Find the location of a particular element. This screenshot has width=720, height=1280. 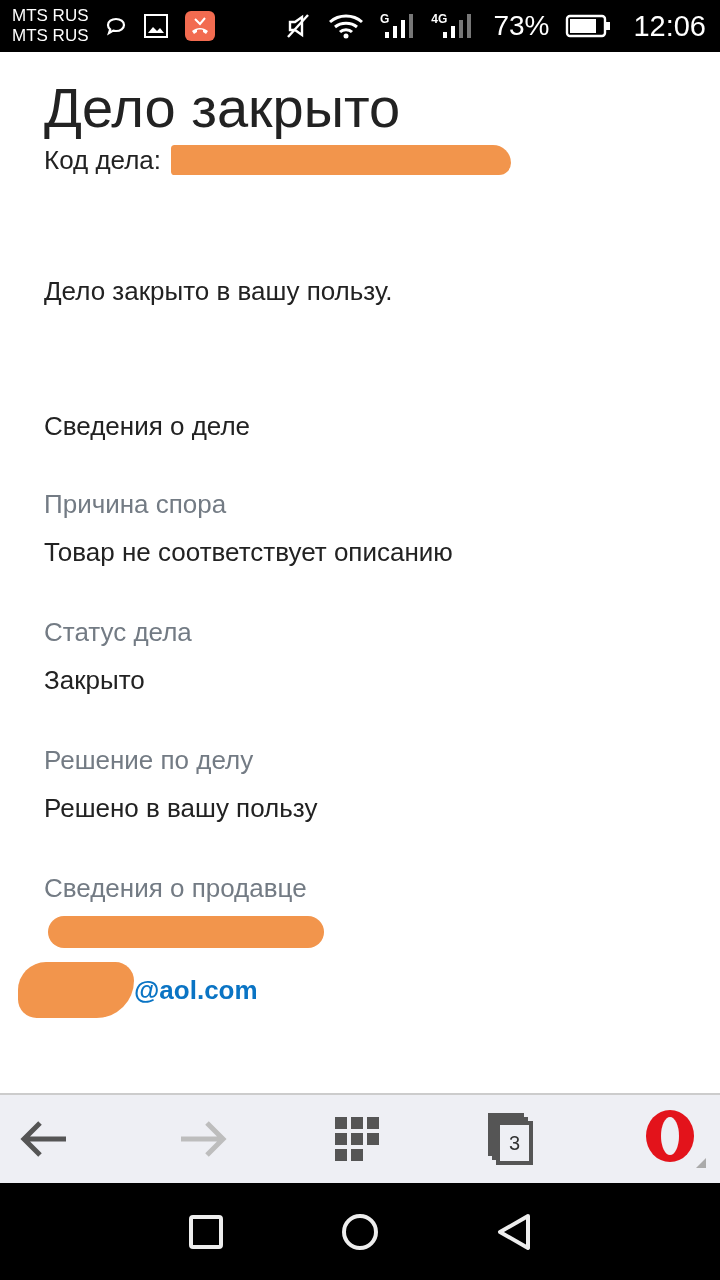

page-title: Дело закрыто is located at coordinates (223, 108).